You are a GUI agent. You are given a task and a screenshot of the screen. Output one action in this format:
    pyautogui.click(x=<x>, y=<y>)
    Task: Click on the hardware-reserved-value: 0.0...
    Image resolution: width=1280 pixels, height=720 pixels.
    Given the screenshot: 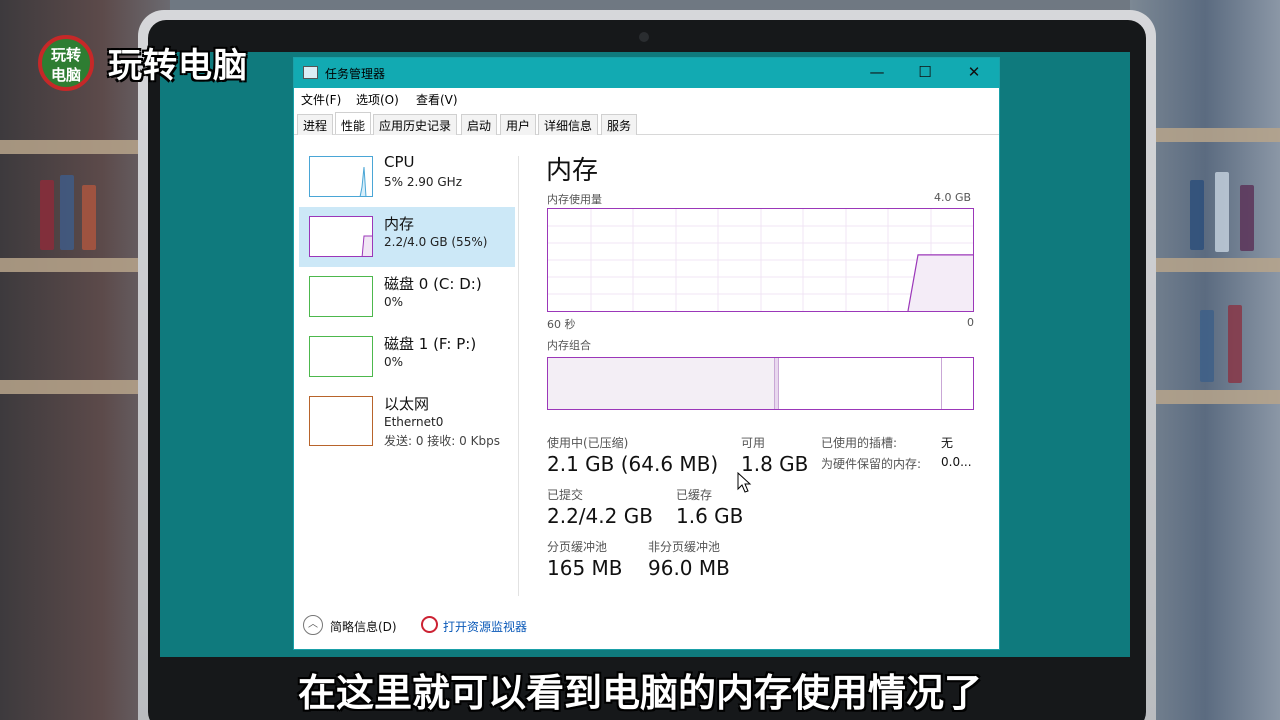 What is the action you would take?
    pyautogui.click(x=956, y=462)
    